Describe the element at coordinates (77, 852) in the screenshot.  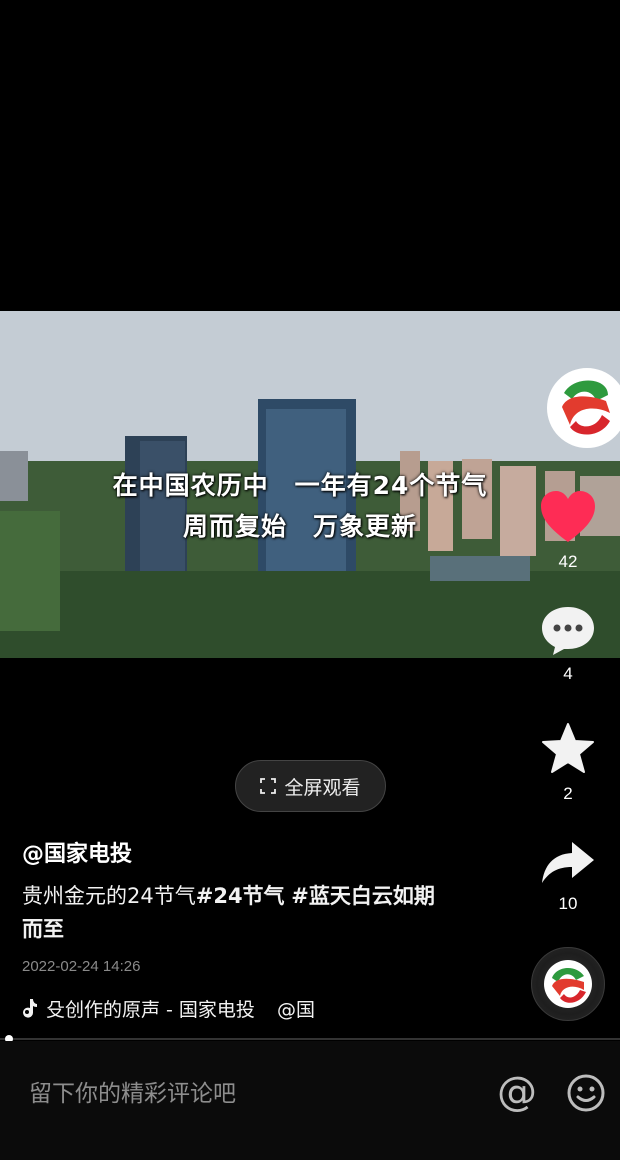
I see `author-name: @国家电投` at that location.